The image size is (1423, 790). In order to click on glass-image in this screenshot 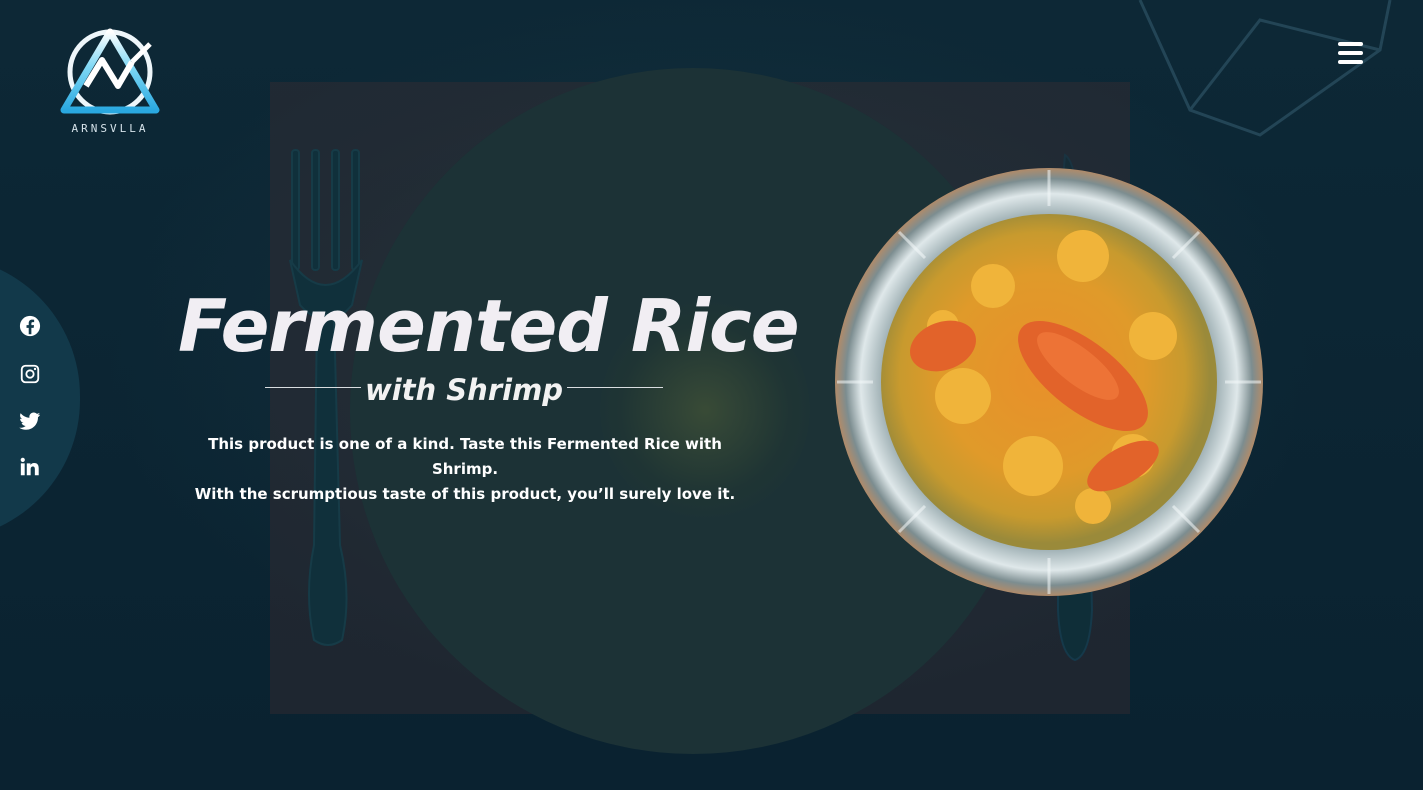, I will do `click(1265, 68)`.